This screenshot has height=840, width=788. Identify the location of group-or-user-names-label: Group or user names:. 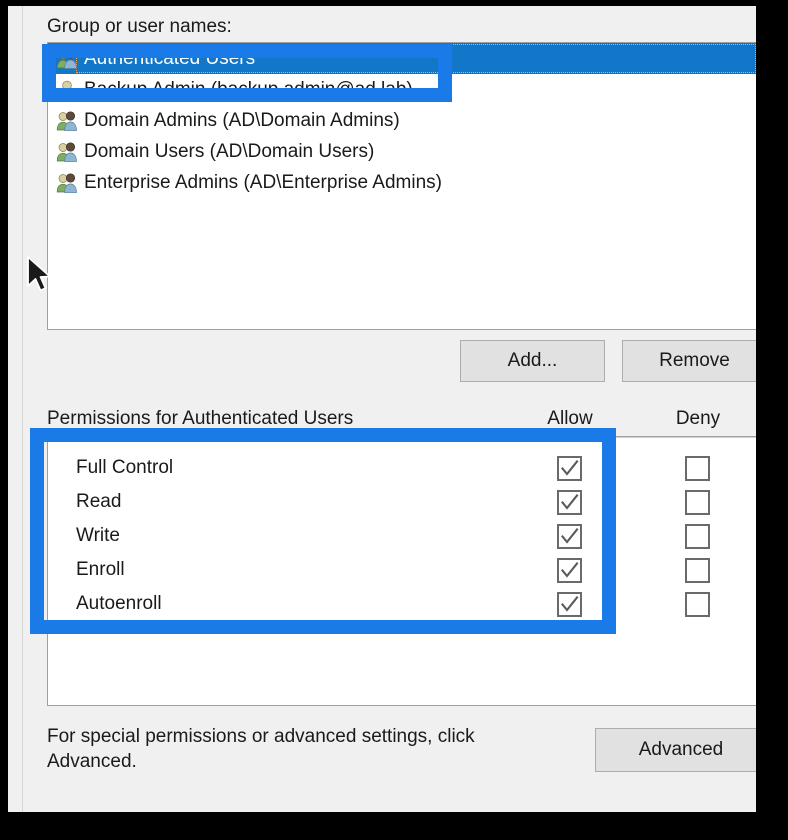
(139, 26).